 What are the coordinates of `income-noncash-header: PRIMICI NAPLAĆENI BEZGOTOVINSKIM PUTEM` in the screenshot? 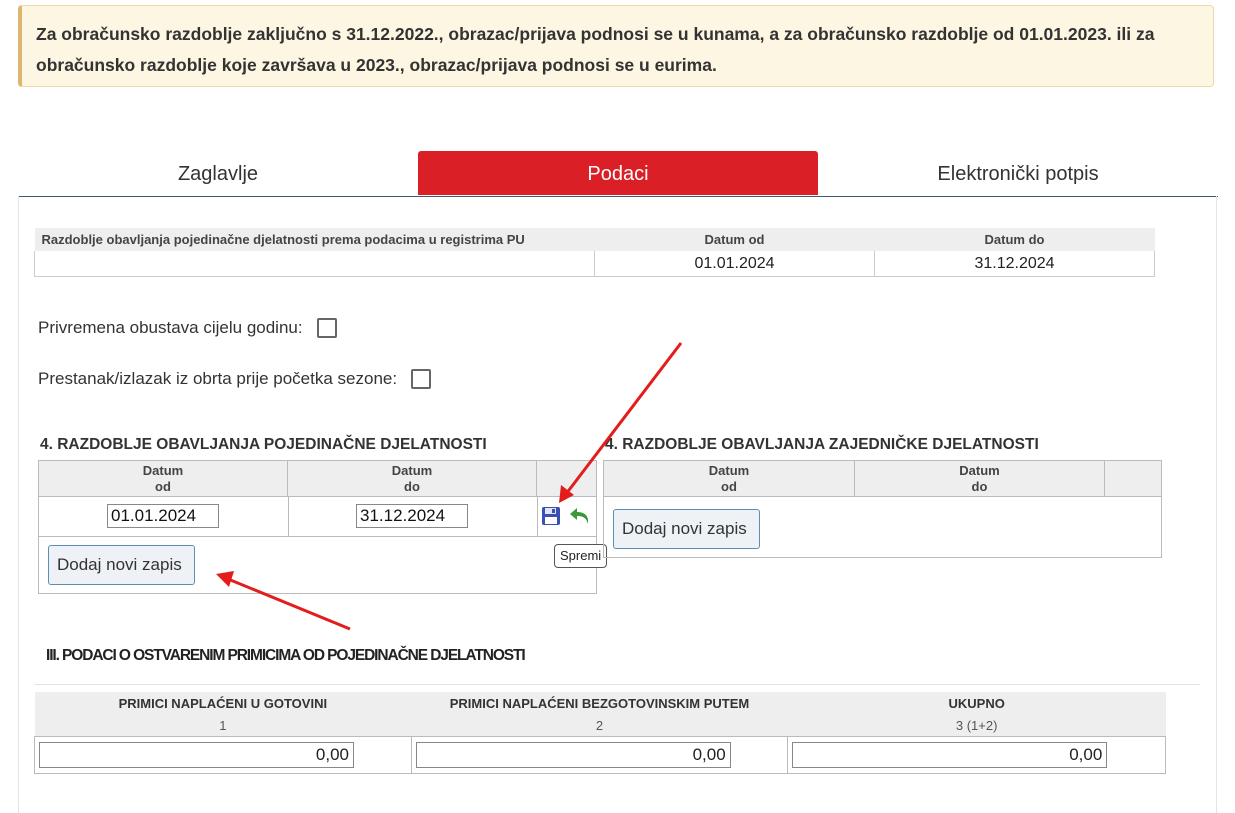 It's located at (599, 703).